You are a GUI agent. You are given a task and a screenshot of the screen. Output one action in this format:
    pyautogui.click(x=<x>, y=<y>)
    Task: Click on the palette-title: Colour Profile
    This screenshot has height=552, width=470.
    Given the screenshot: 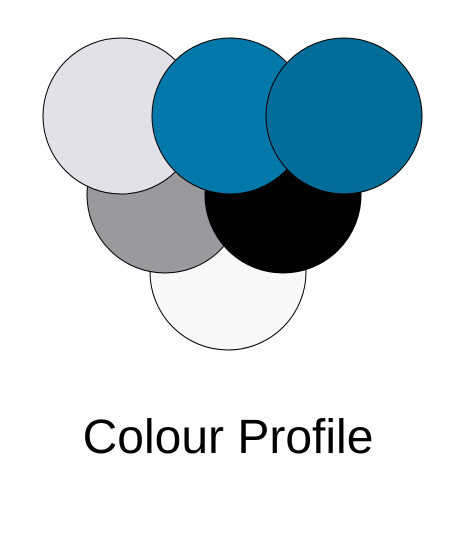 What is the action you would take?
    pyautogui.click(x=228, y=437)
    